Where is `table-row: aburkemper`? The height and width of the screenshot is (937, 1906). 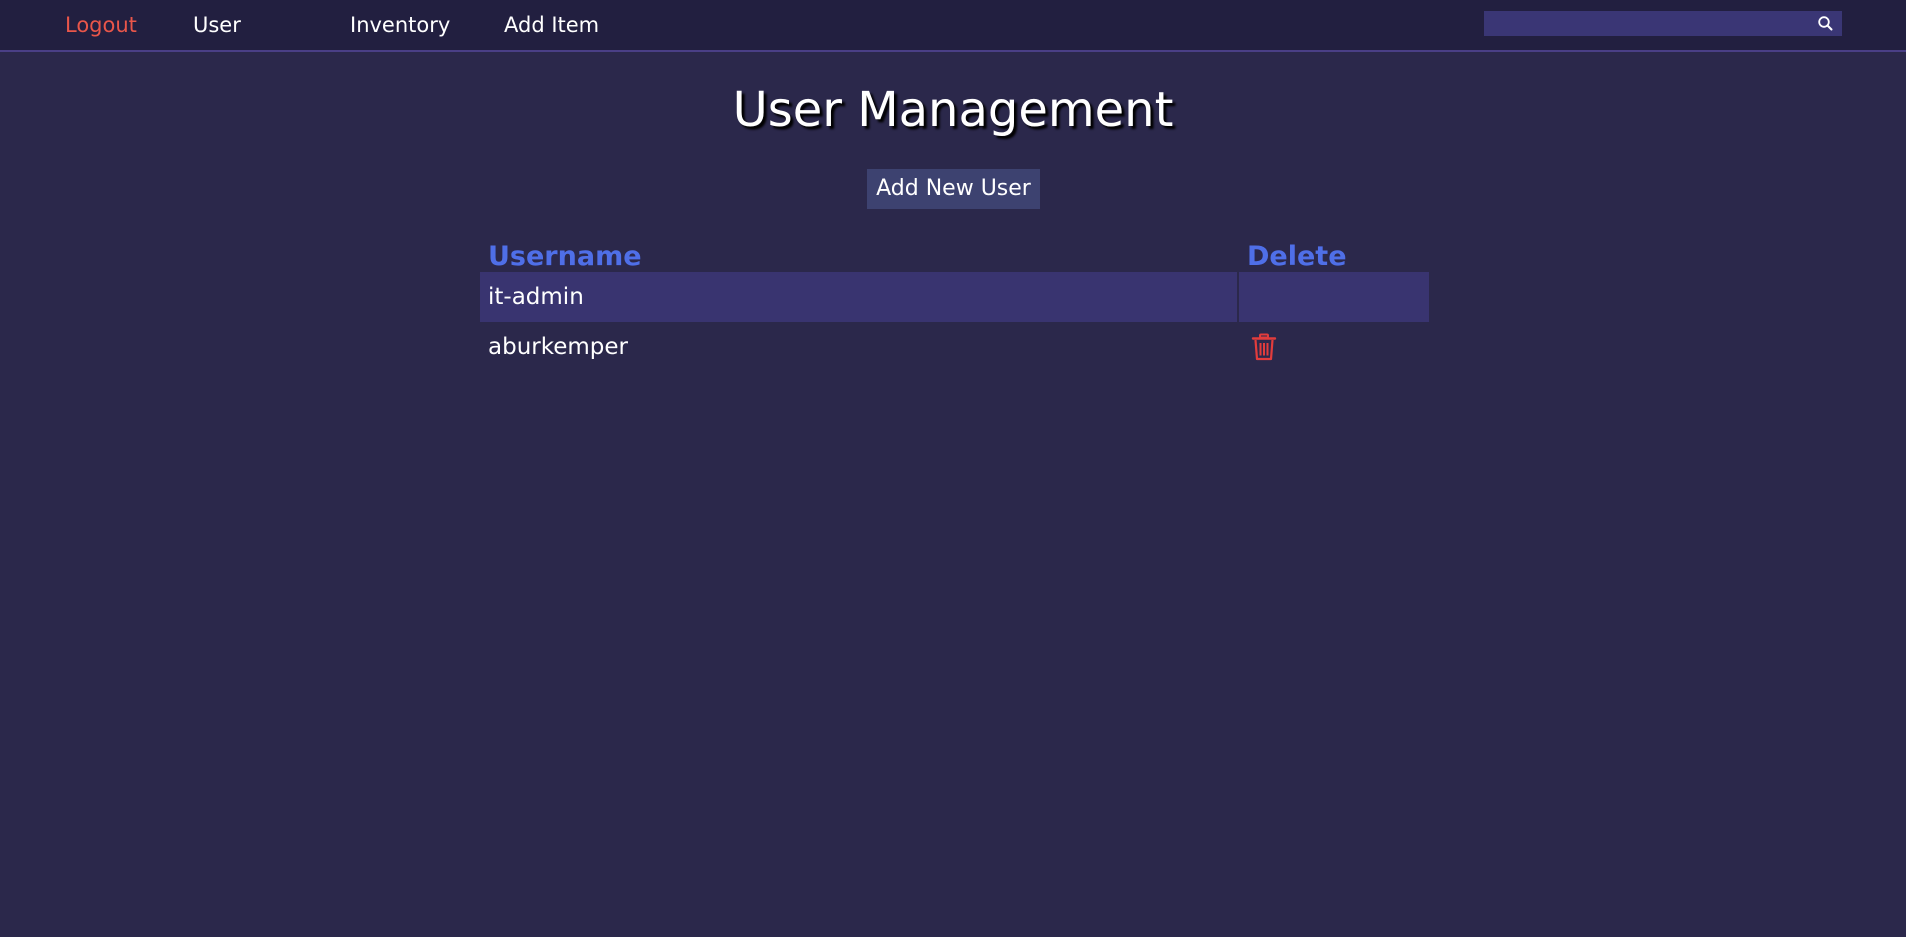 table-row: aburkemper is located at coordinates (954, 347).